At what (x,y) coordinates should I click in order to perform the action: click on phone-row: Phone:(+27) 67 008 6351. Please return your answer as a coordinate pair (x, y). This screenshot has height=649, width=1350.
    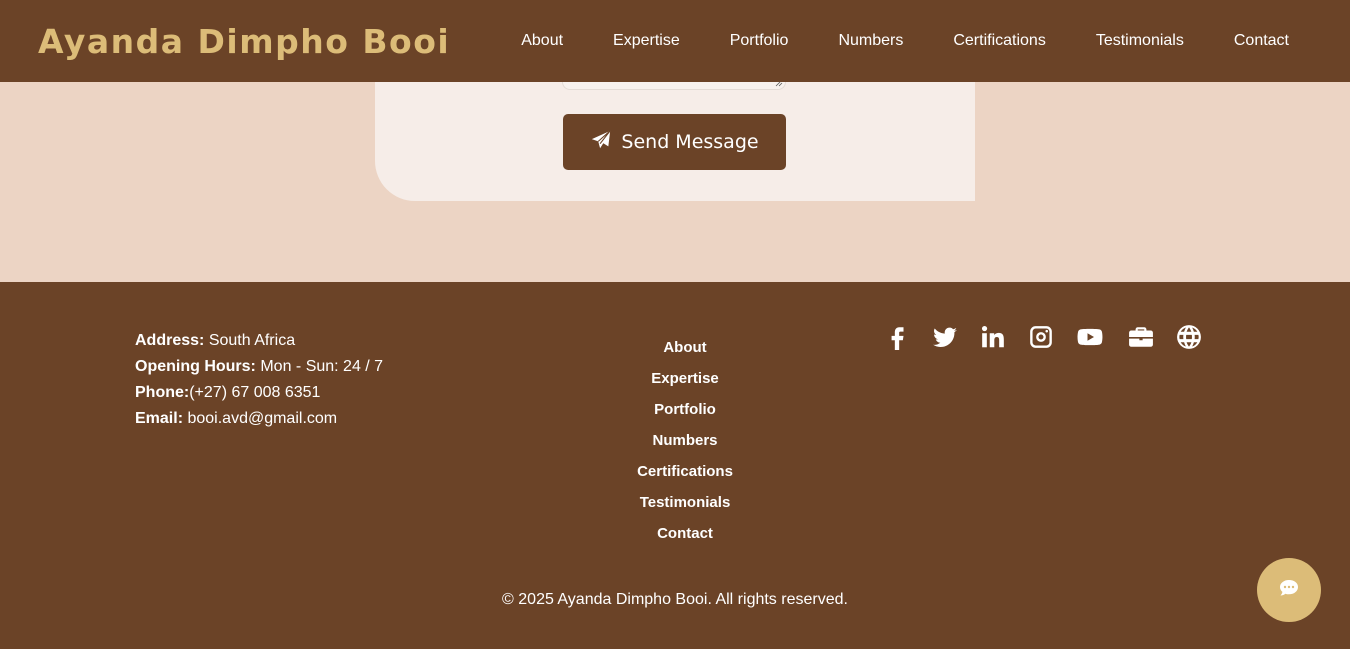
    Looking at the image, I should click on (259, 393).